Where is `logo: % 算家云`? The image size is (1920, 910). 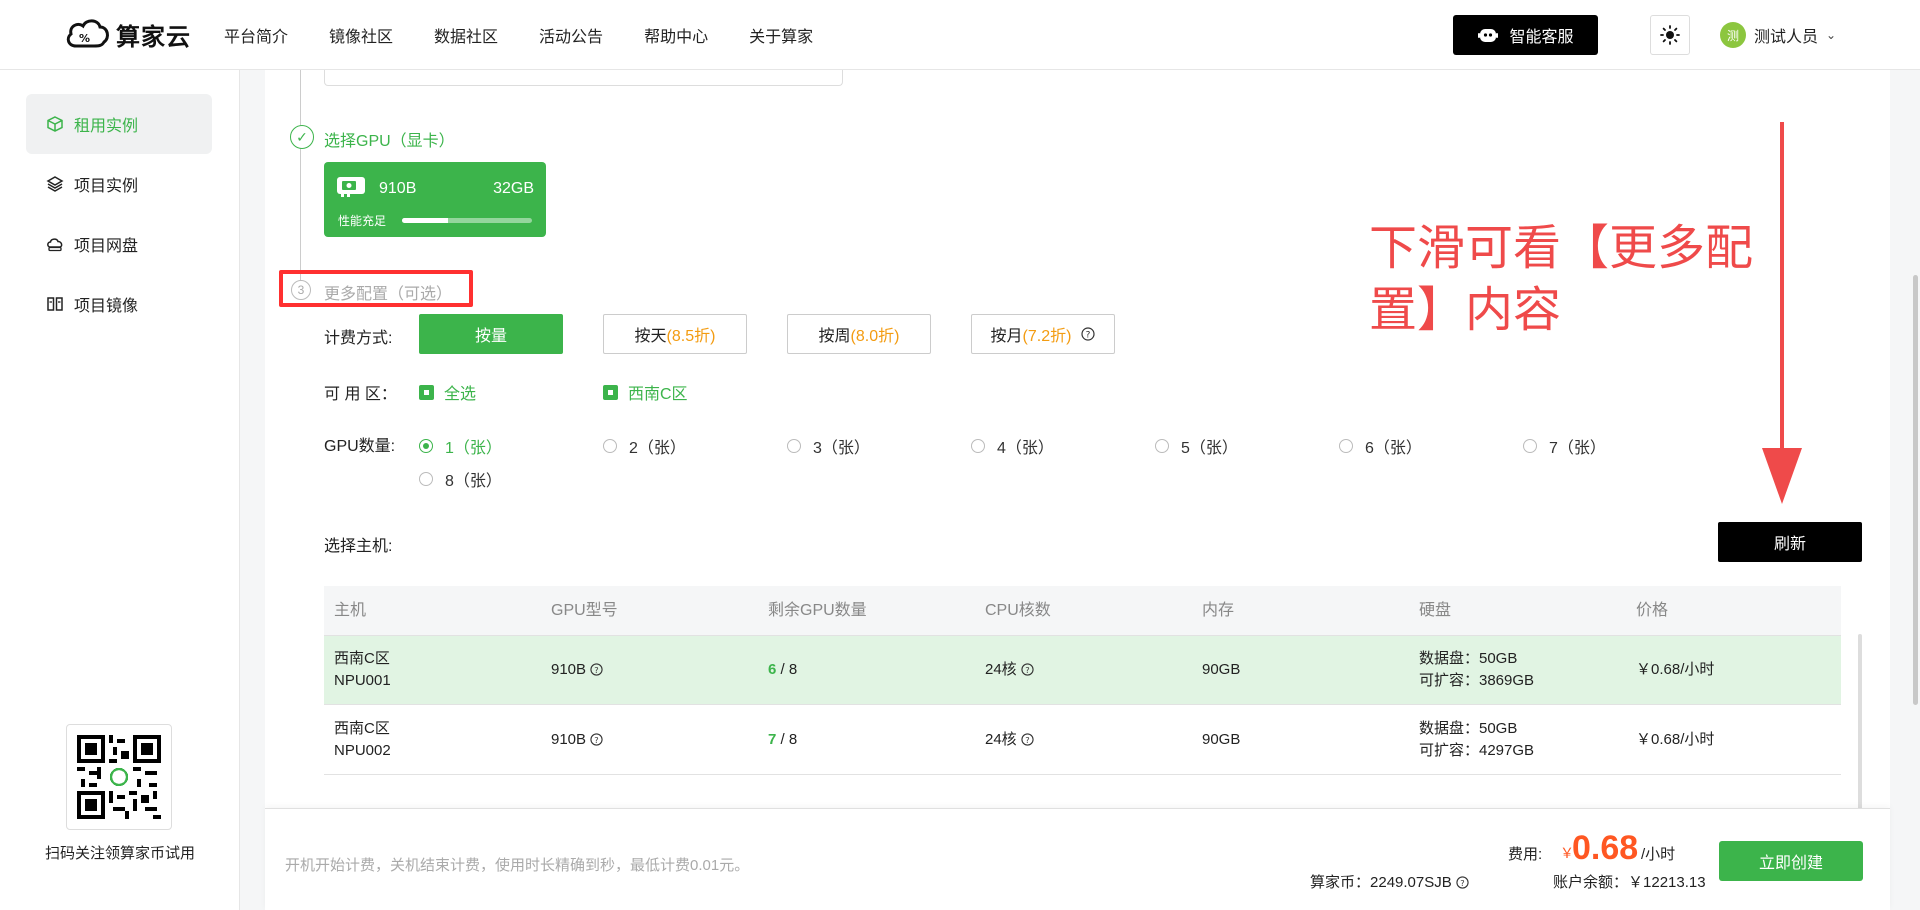 logo: % 算家云 is located at coordinates (127, 34).